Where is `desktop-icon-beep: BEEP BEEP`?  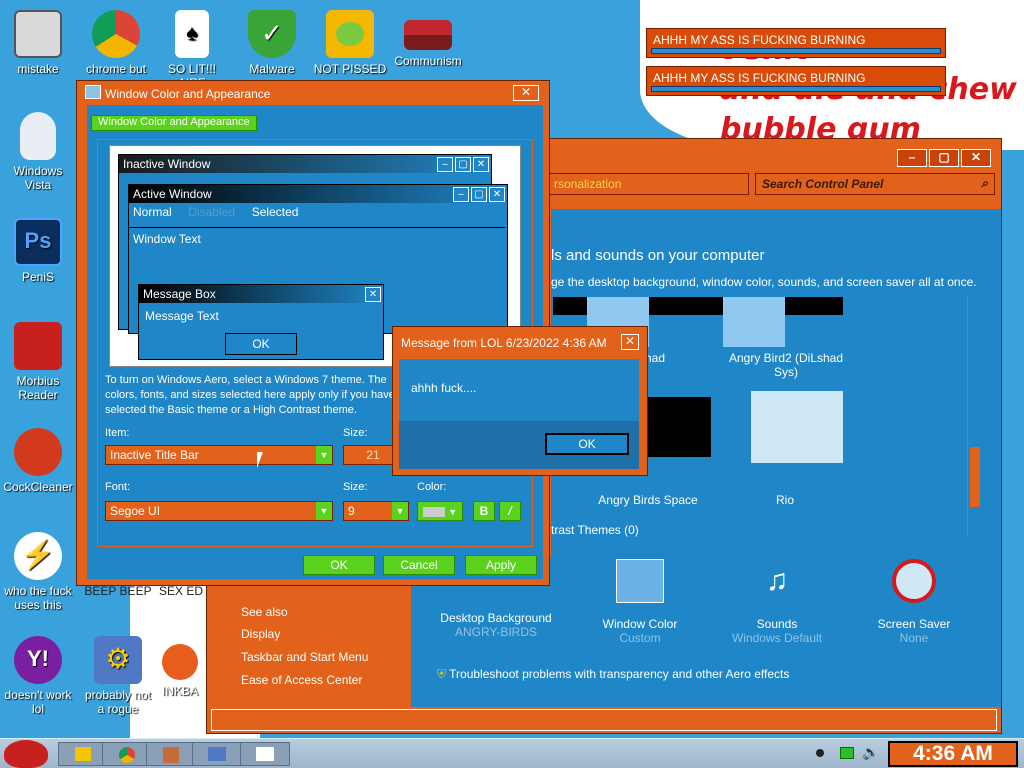 desktop-icon-beep: BEEP BEEP is located at coordinates (118, 591).